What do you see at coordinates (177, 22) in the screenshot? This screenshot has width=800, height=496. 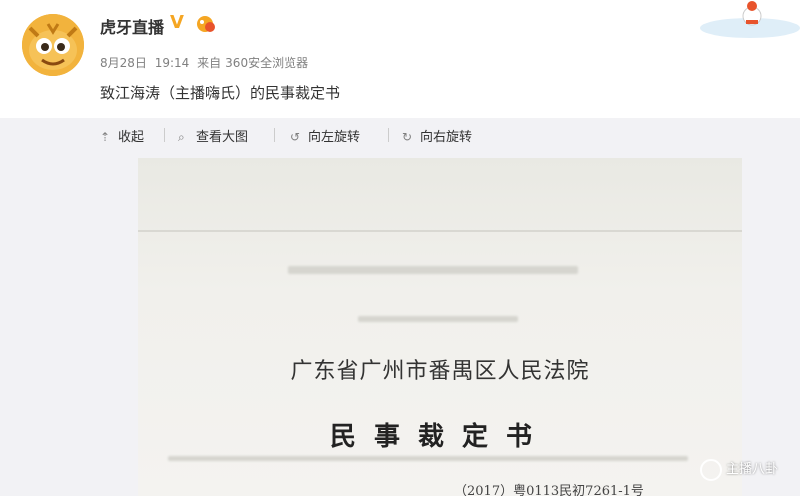 I see `verified-icon: V` at bounding box center [177, 22].